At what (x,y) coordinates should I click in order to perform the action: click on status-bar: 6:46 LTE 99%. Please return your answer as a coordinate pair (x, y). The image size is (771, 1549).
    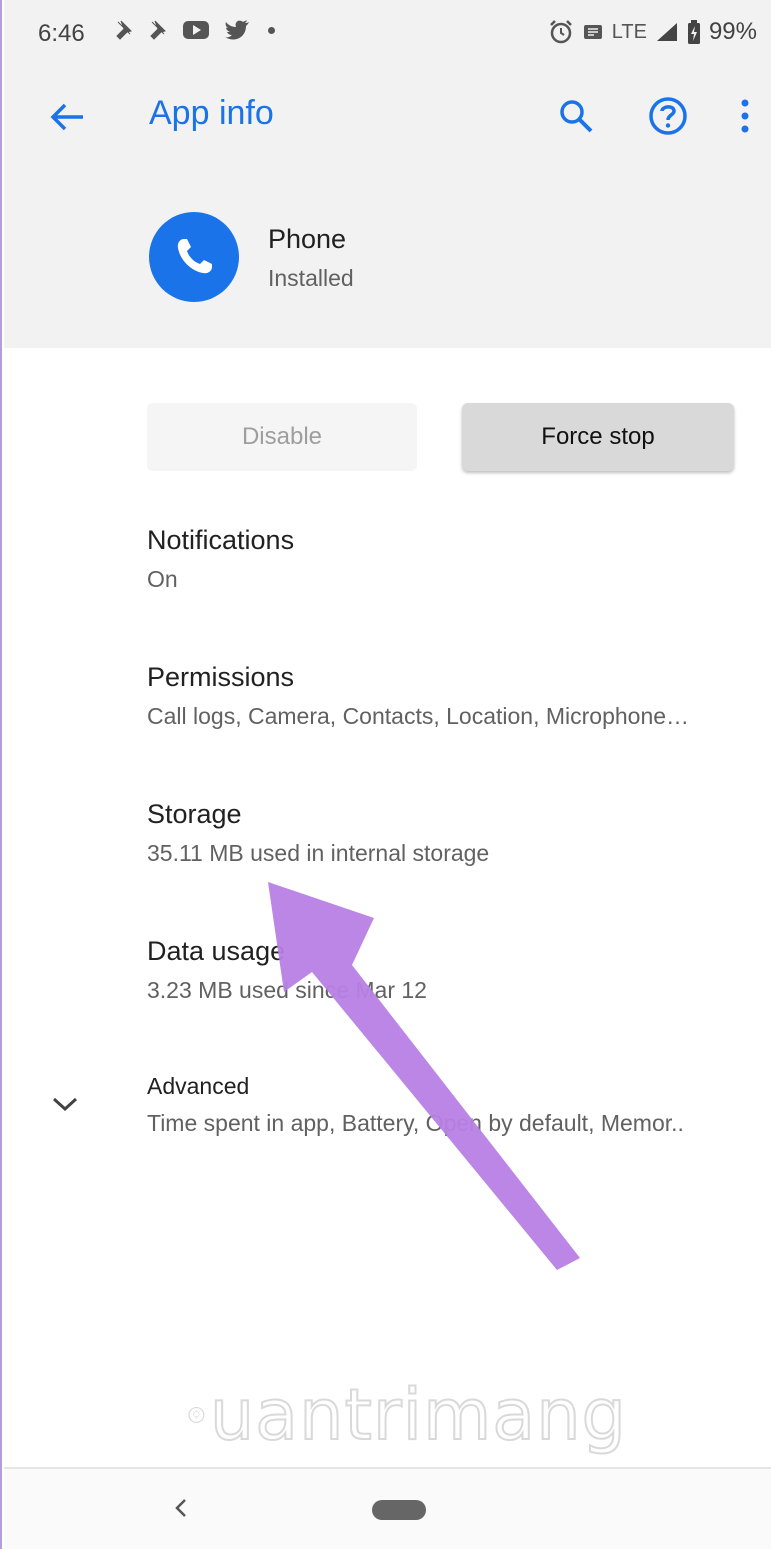
    Looking at the image, I should click on (387, 31).